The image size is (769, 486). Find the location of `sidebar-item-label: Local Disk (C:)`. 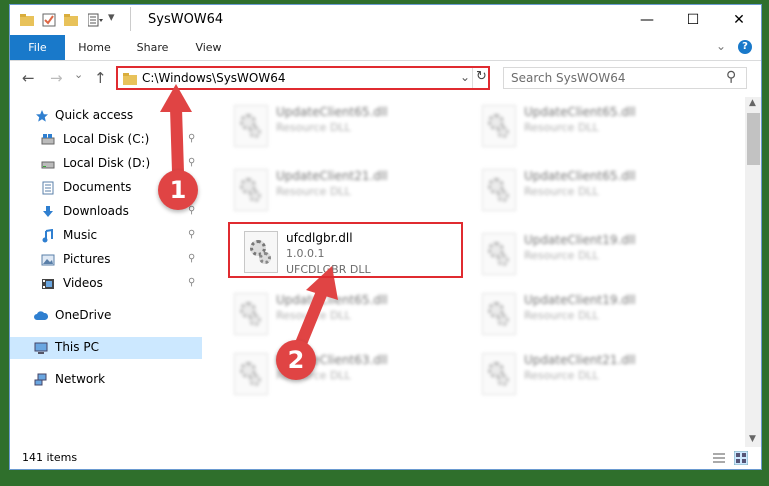

sidebar-item-label: Local Disk (C:) is located at coordinates (106, 139).